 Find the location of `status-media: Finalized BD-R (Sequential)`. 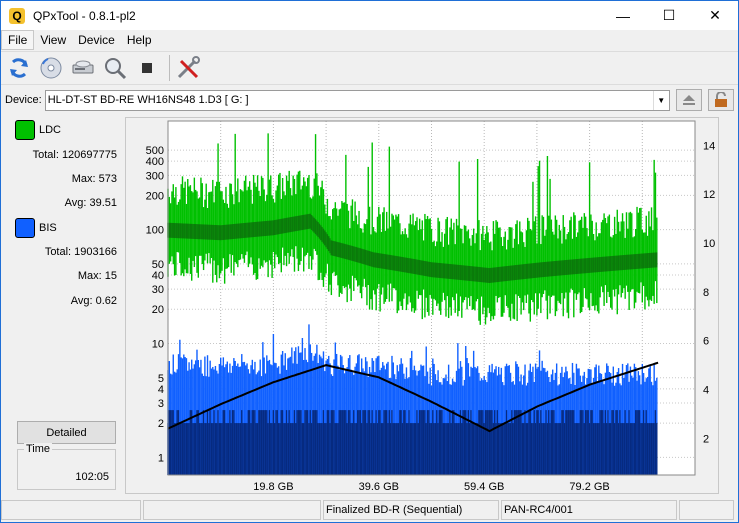

status-media: Finalized BD-R (Sequential) is located at coordinates (411, 510).